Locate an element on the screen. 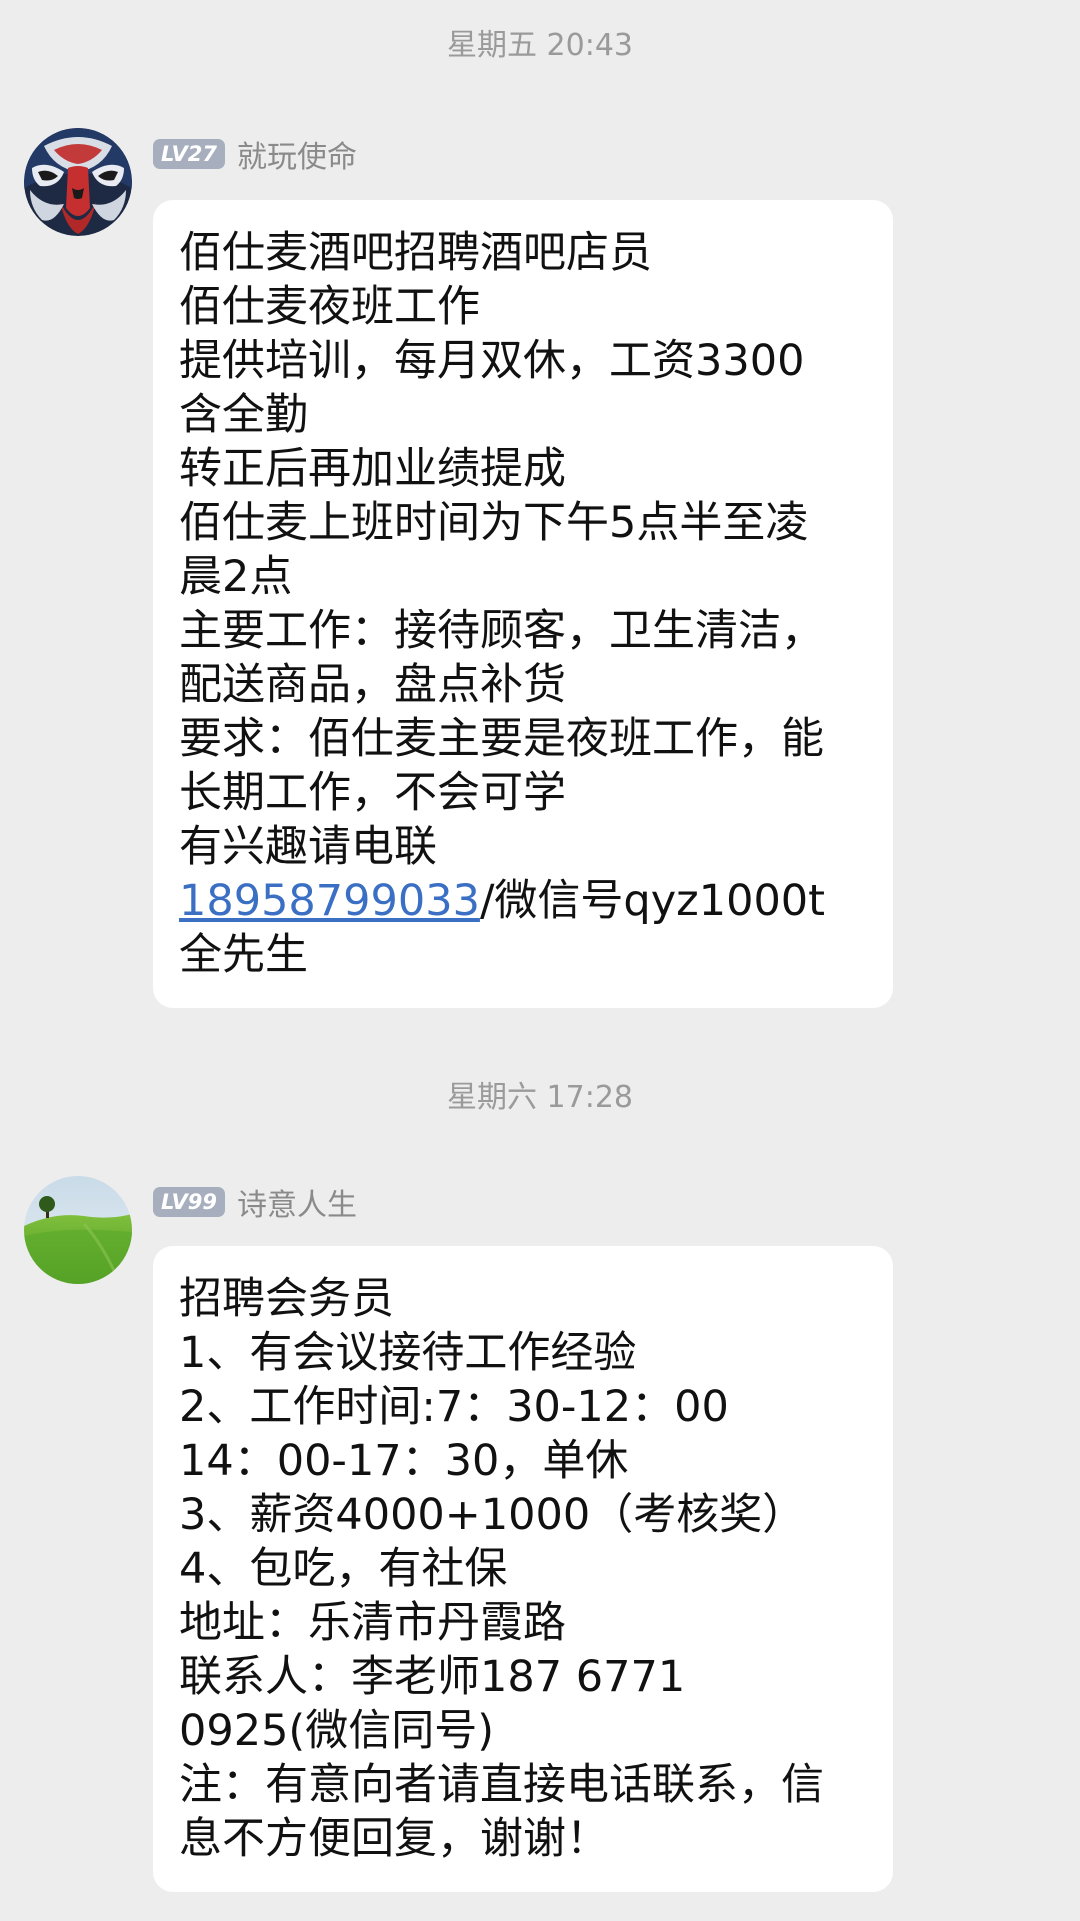 The width and height of the screenshot is (1080, 1921). sender-meta: LV27 就玩使命 is located at coordinates (255, 154).